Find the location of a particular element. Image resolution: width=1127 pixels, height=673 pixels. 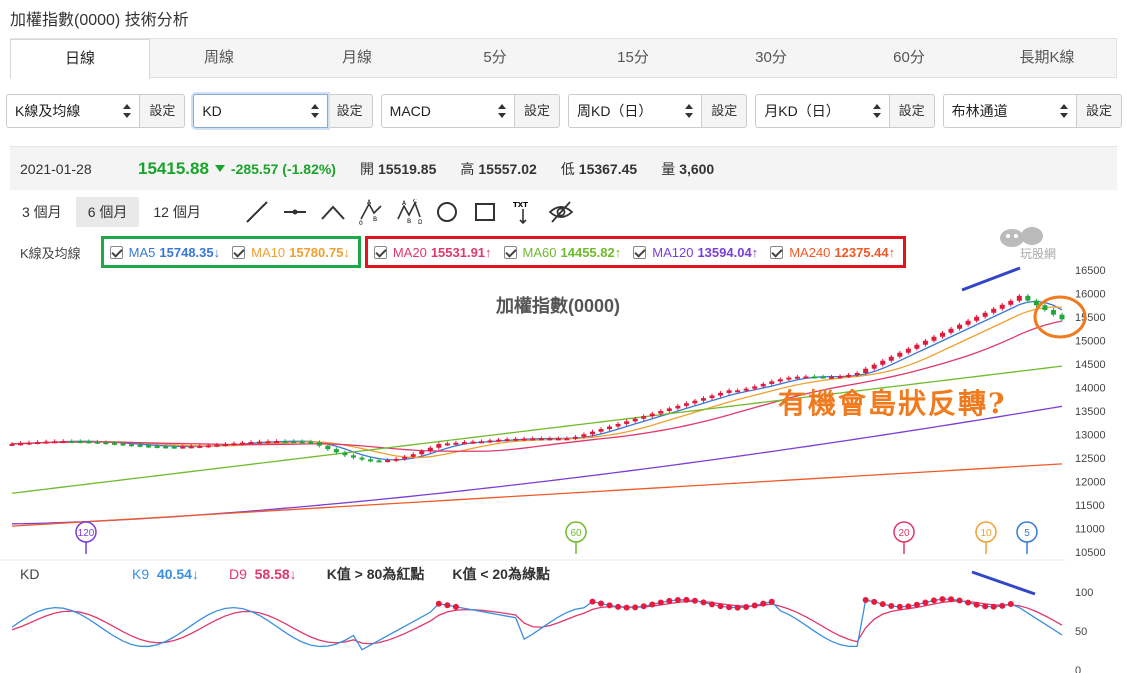

indicator-1-settings-button: 設定 is located at coordinates (350, 111).